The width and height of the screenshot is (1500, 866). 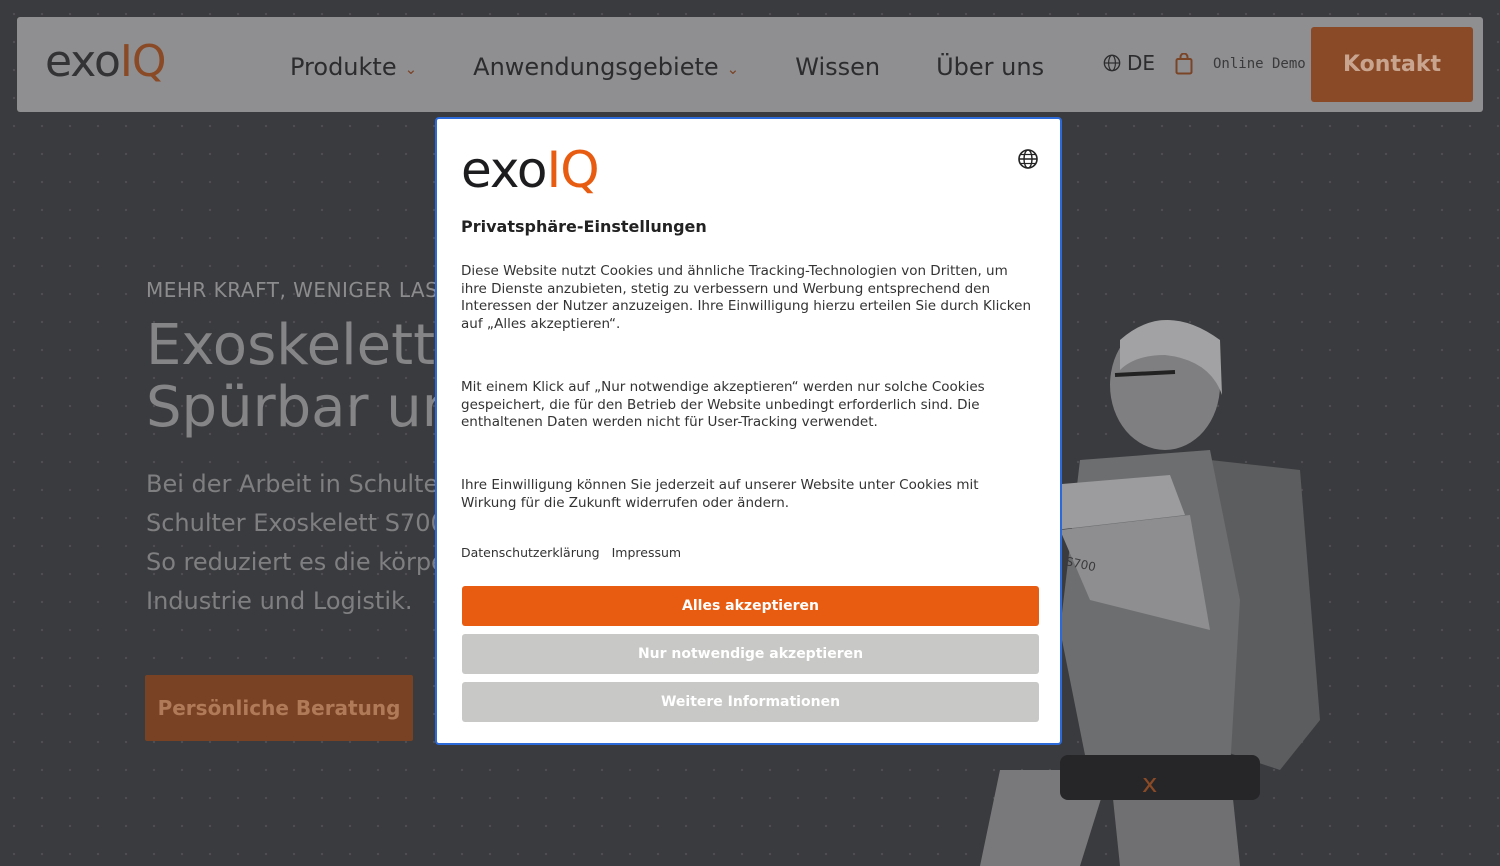 What do you see at coordinates (1028, 159) in the screenshot?
I see `language-globe-icon` at bounding box center [1028, 159].